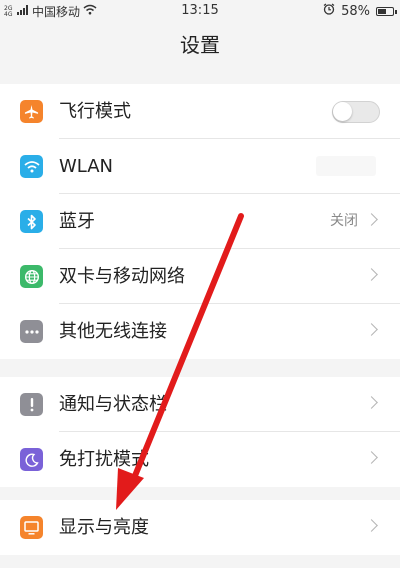 The image size is (400, 568). I want to click on settings-item-do-not-disturb: 免打扰模式, so click(200, 459).